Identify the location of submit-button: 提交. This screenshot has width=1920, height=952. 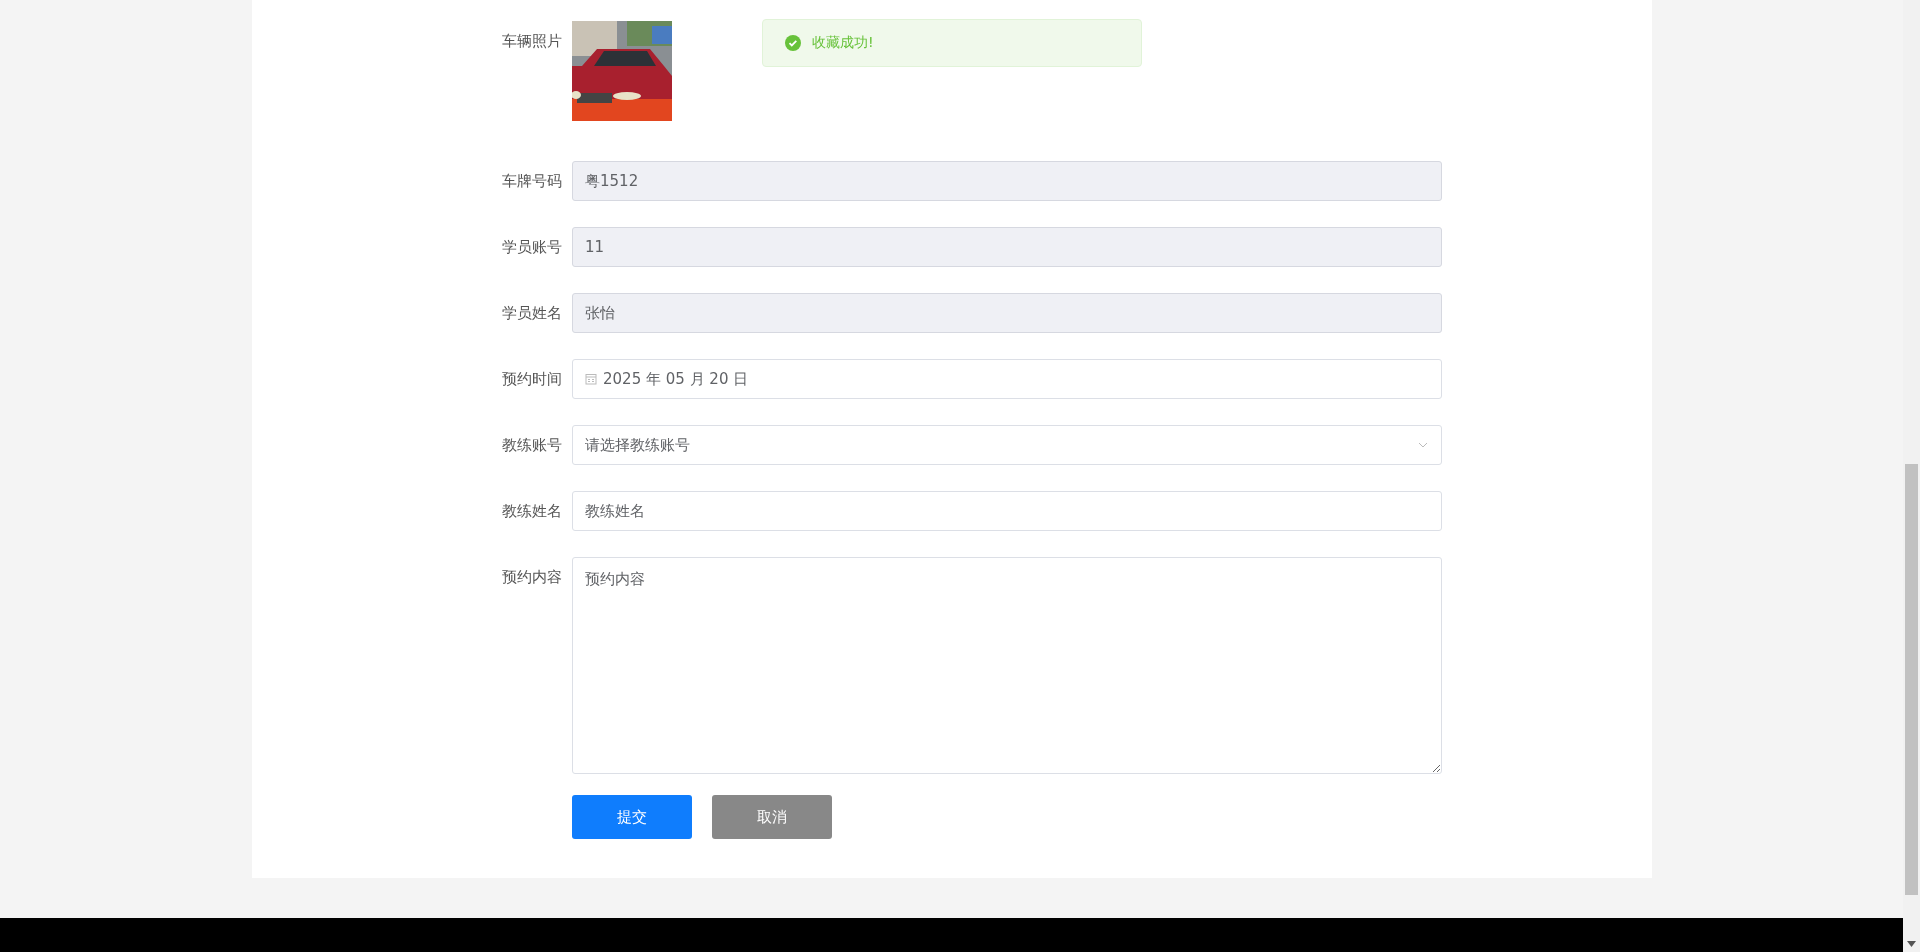
(632, 817).